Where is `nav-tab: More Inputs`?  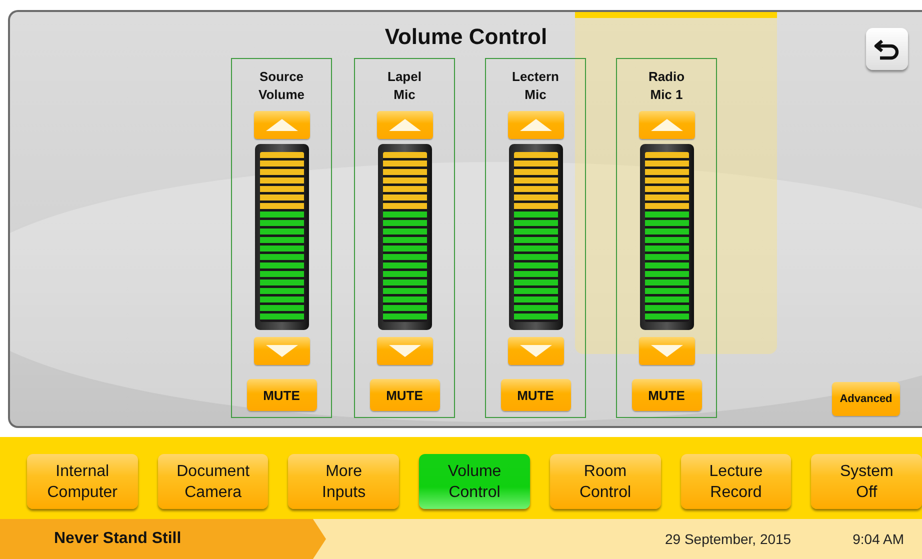 nav-tab: More Inputs is located at coordinates (344, 481).